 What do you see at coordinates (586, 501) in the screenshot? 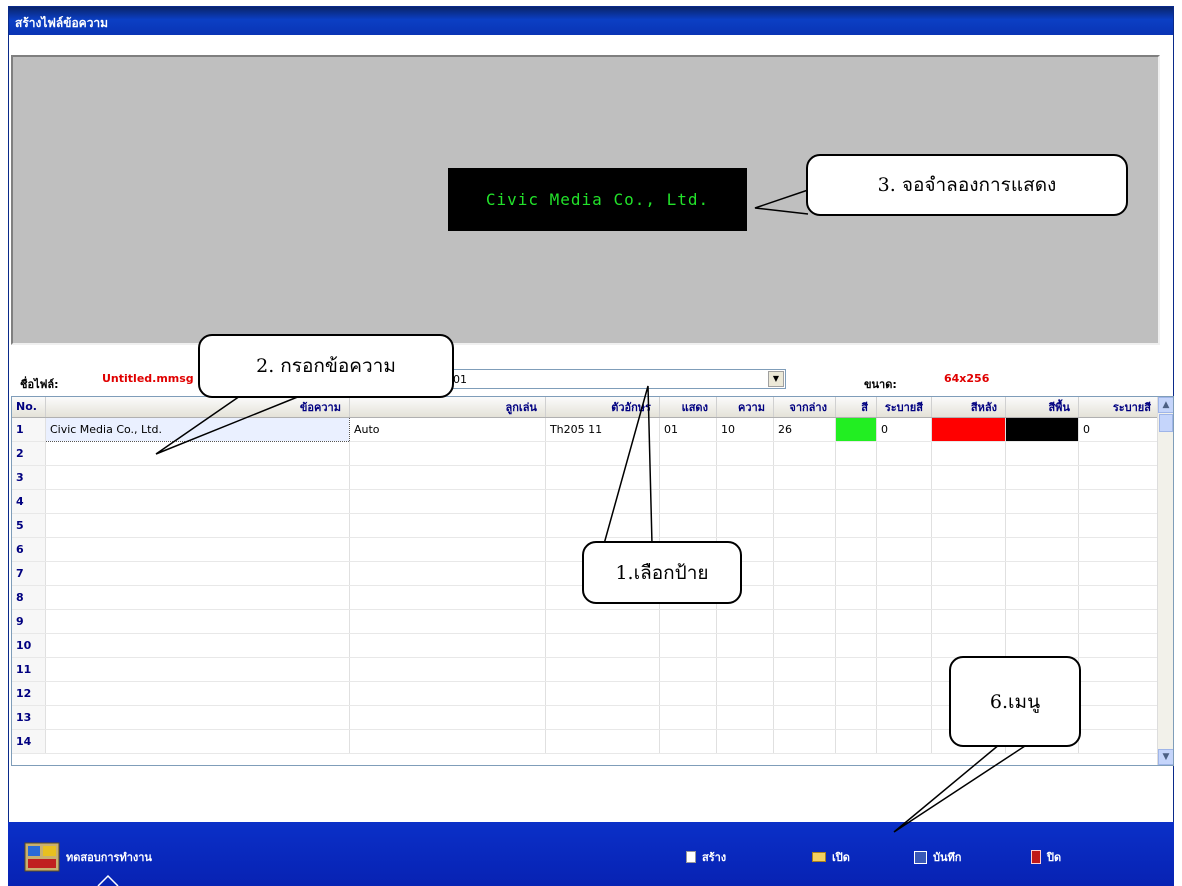
I see `table-row: 4` at bounding box center [586, 501].